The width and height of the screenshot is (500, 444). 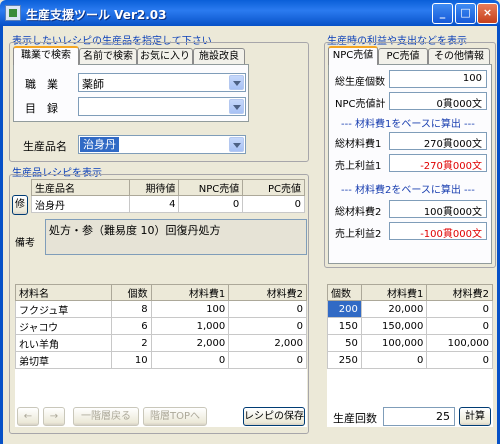 I want to click on table-row: れい羊角 2 2,000 2,000, so click(x=161, y=343).